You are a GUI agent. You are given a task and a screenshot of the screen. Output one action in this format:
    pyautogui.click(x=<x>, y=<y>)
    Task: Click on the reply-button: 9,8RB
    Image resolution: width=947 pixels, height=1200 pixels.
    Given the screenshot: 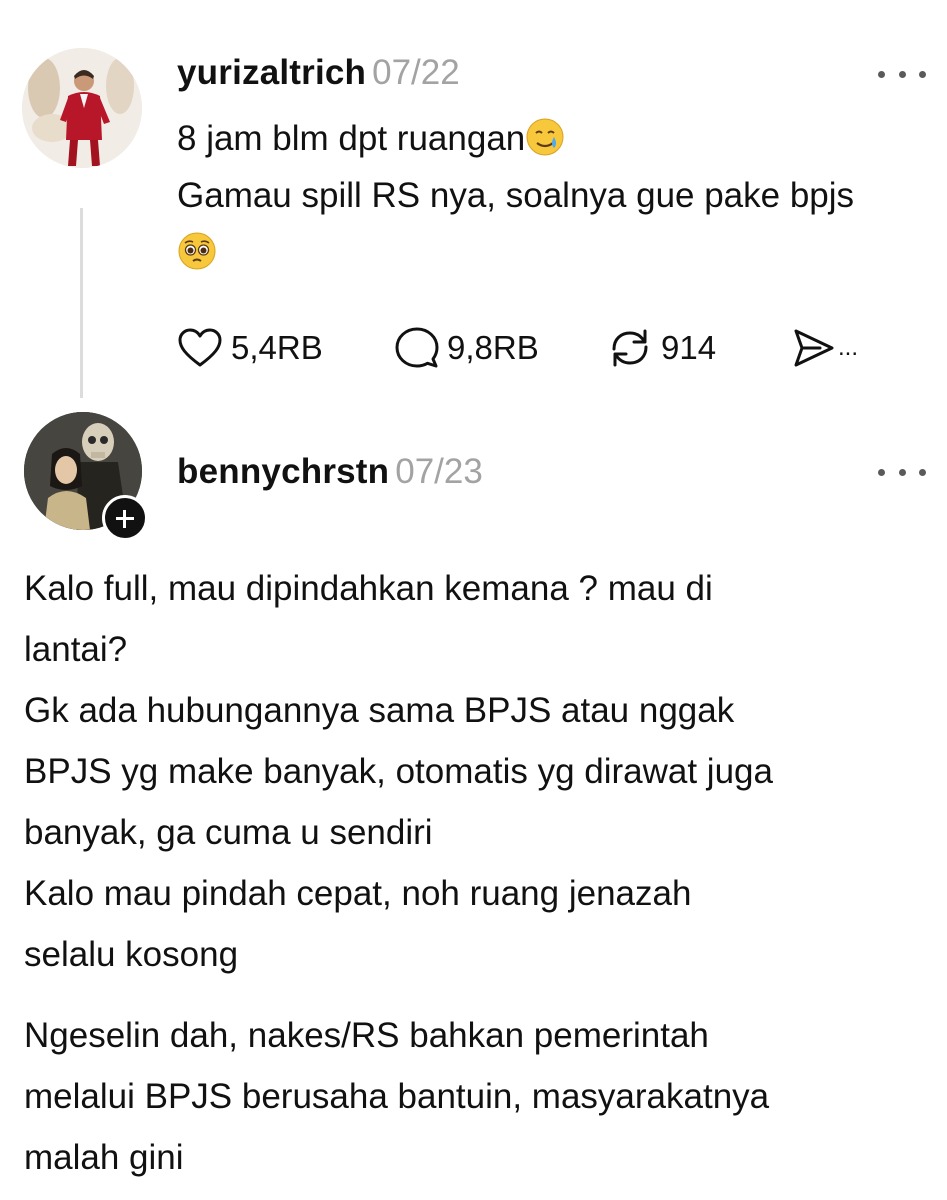 What is the action you would take?
    pyautogui.click(x=467, y=348)
    